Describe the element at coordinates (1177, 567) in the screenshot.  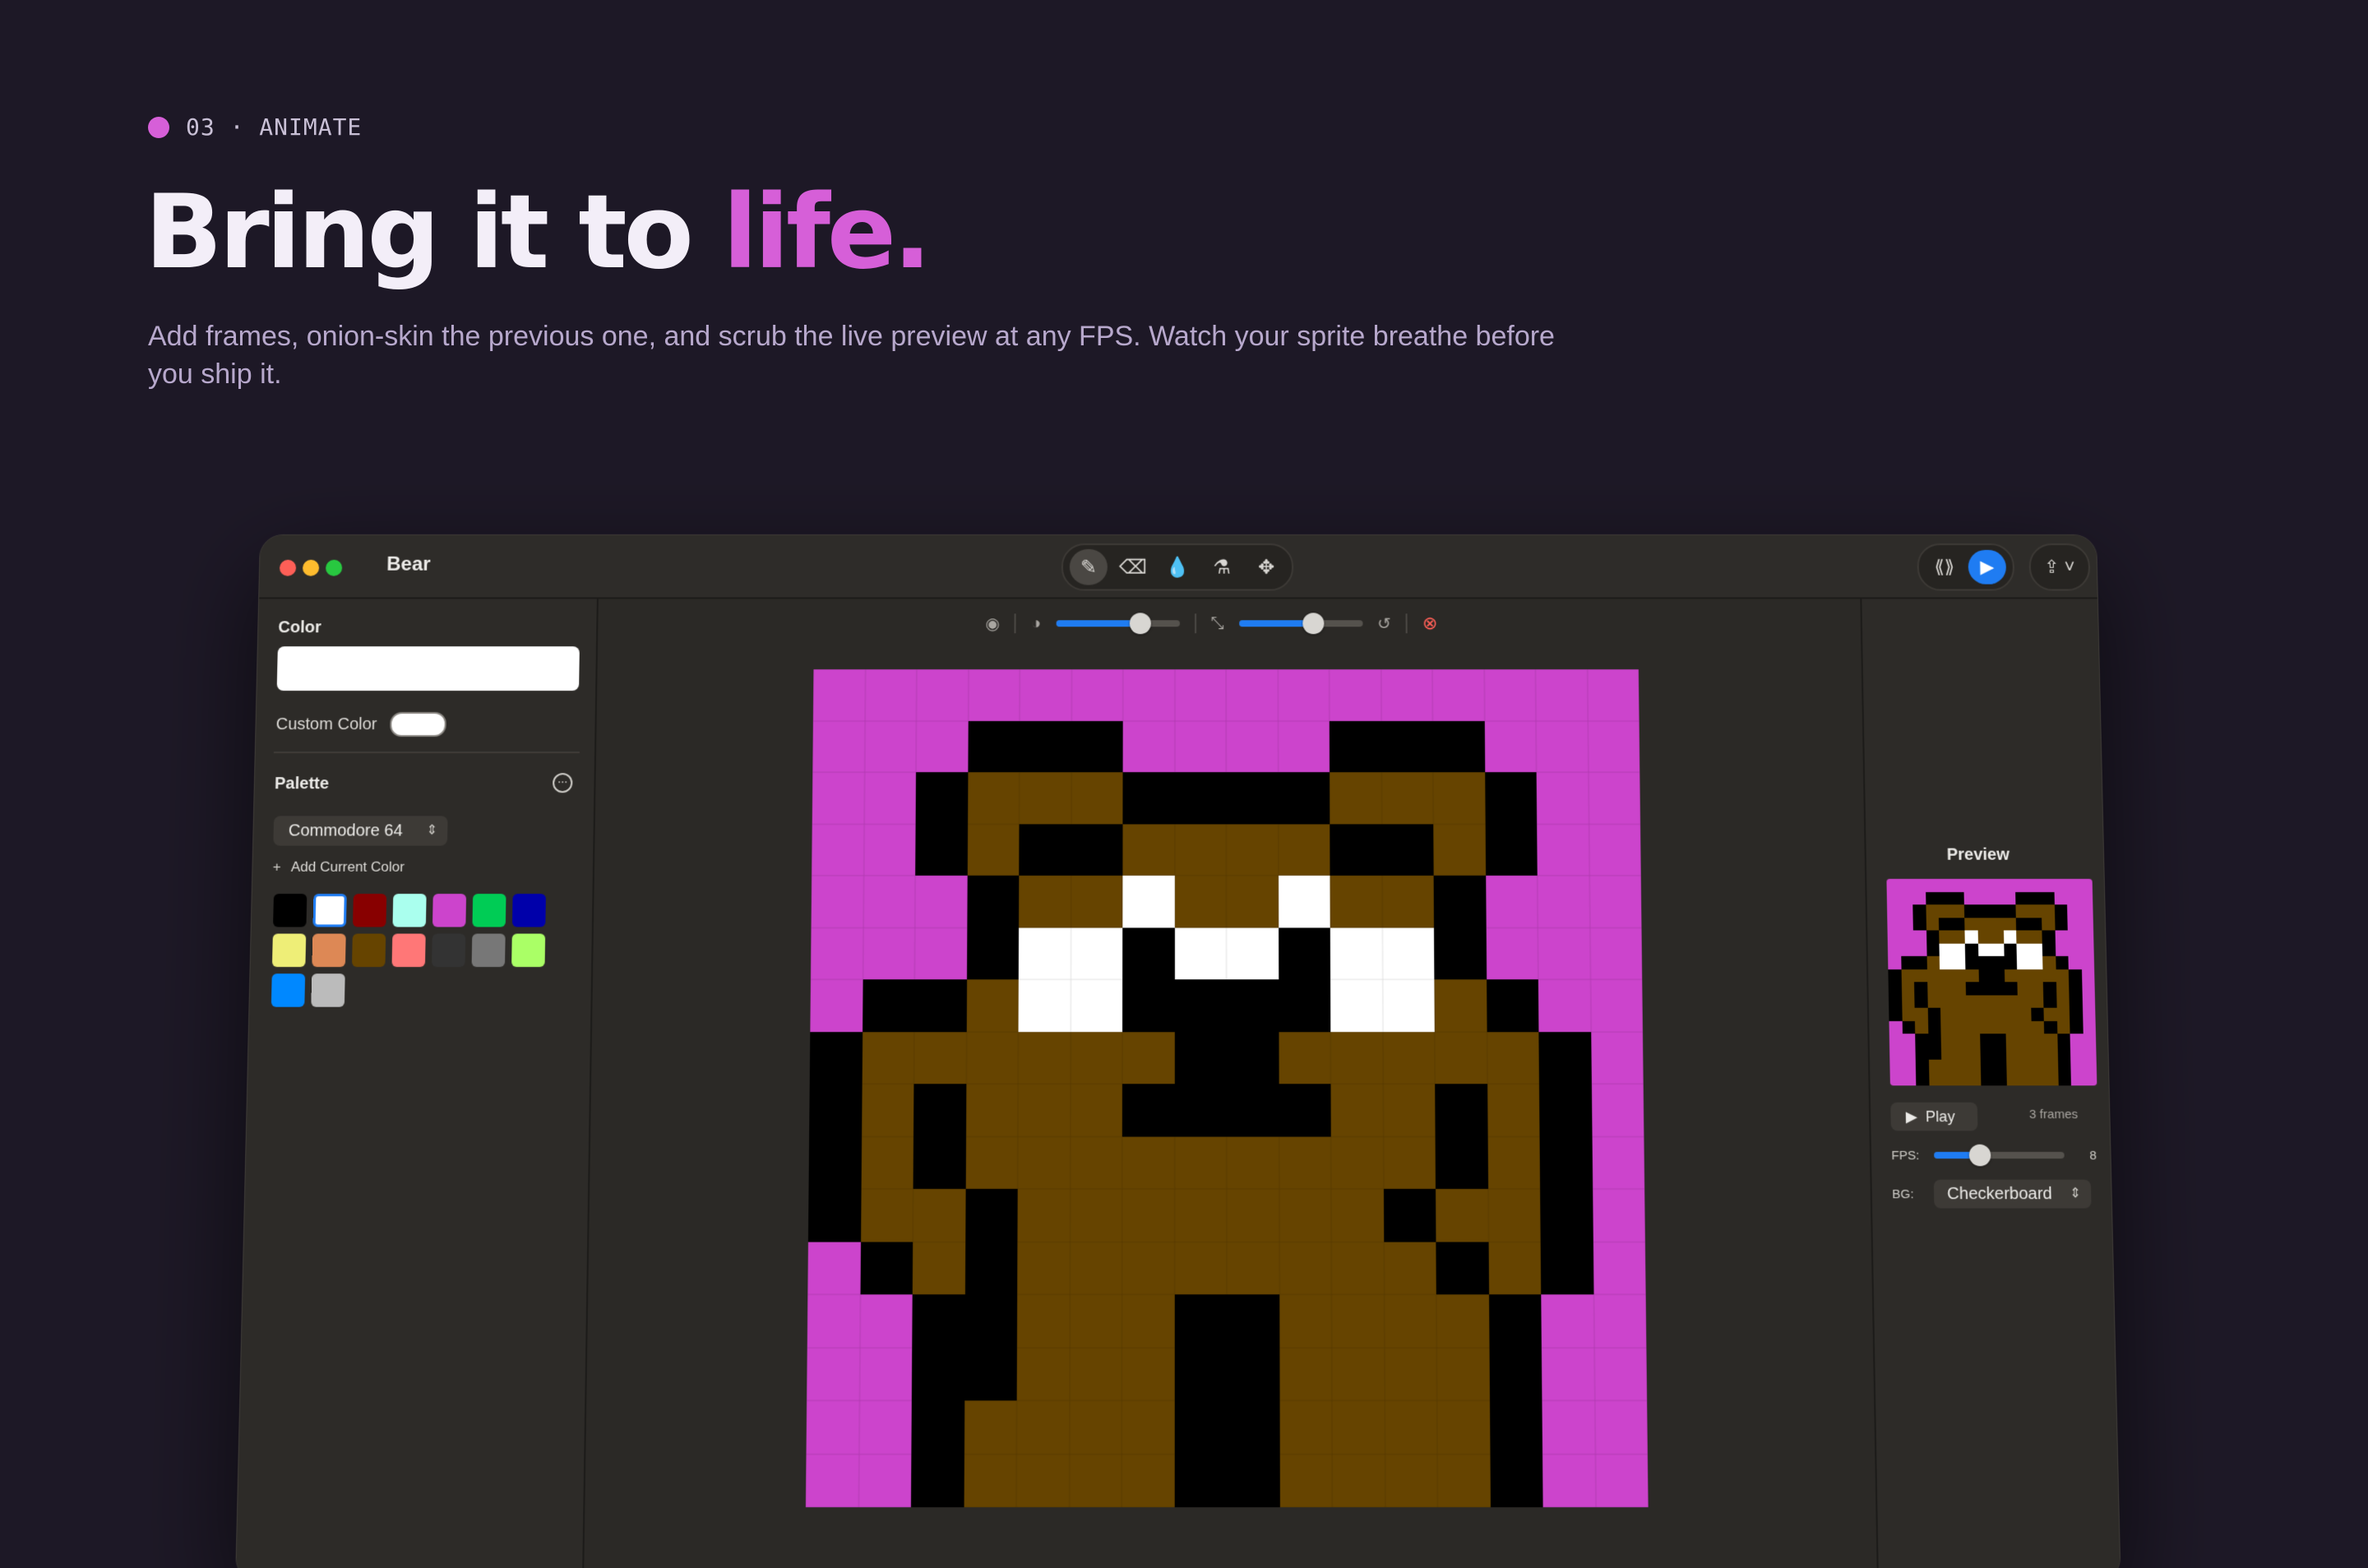
I see `fill-icon: 💧` at that location.